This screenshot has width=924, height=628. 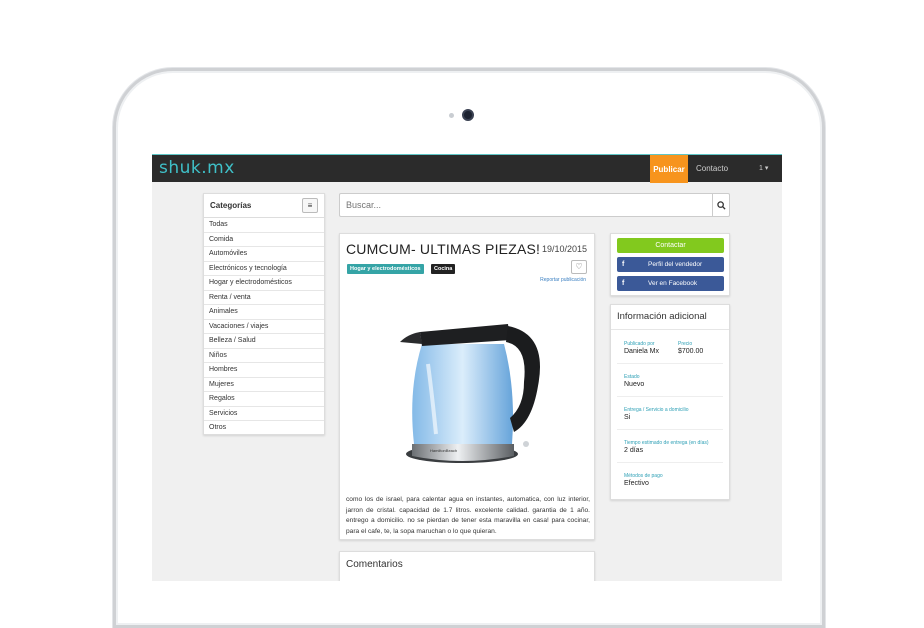 What do you see at coordinates (632, 377) in the screenshot?
I see `estado-label: Estado` at bounding box center [632, 377].